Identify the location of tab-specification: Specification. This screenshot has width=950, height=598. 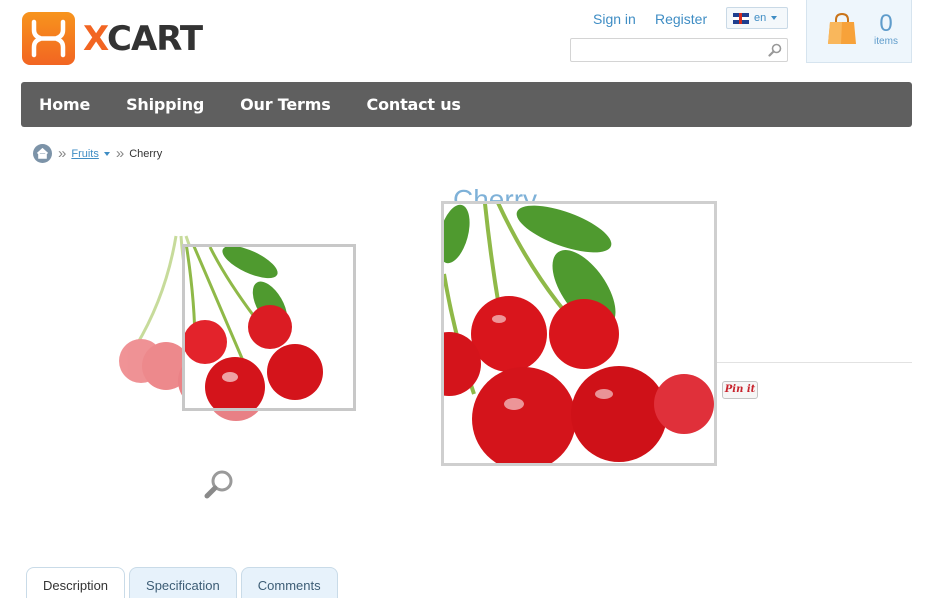
(183, 582).